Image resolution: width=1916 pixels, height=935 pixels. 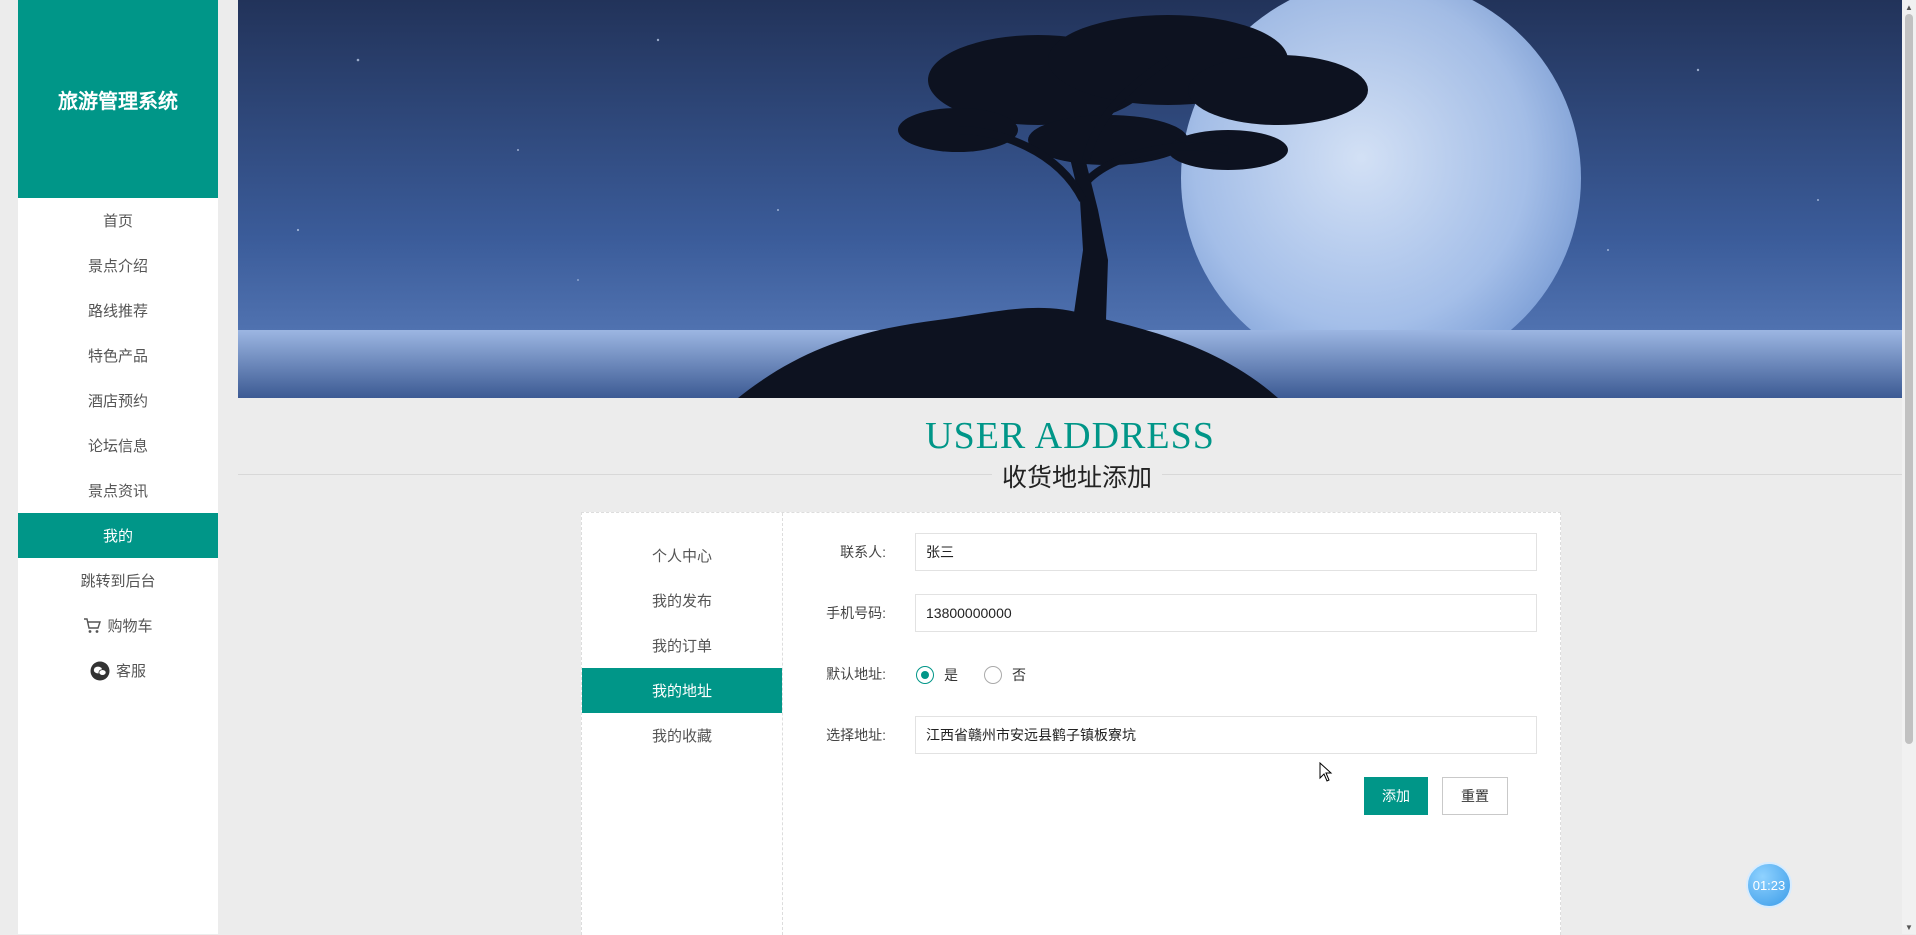 I want to click on default-no-option: 否, so click(x=1005, y=675).